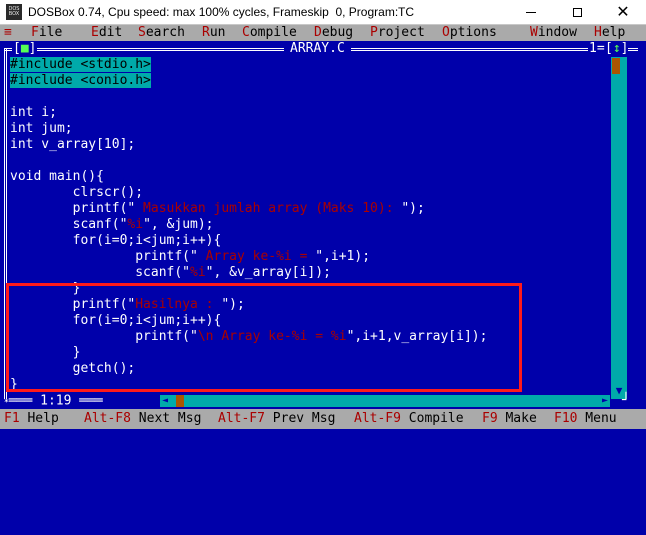  Describe the element at coordinates (617, 49) in the screenshot. I see `editor-zoom-box: [↕]` at that location.